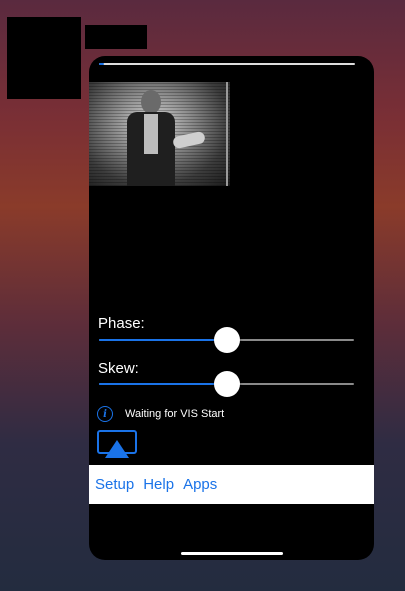 The width and height of the screenshot is (405, 591). I want to click on decode-progress-fill, so click(102, 64).